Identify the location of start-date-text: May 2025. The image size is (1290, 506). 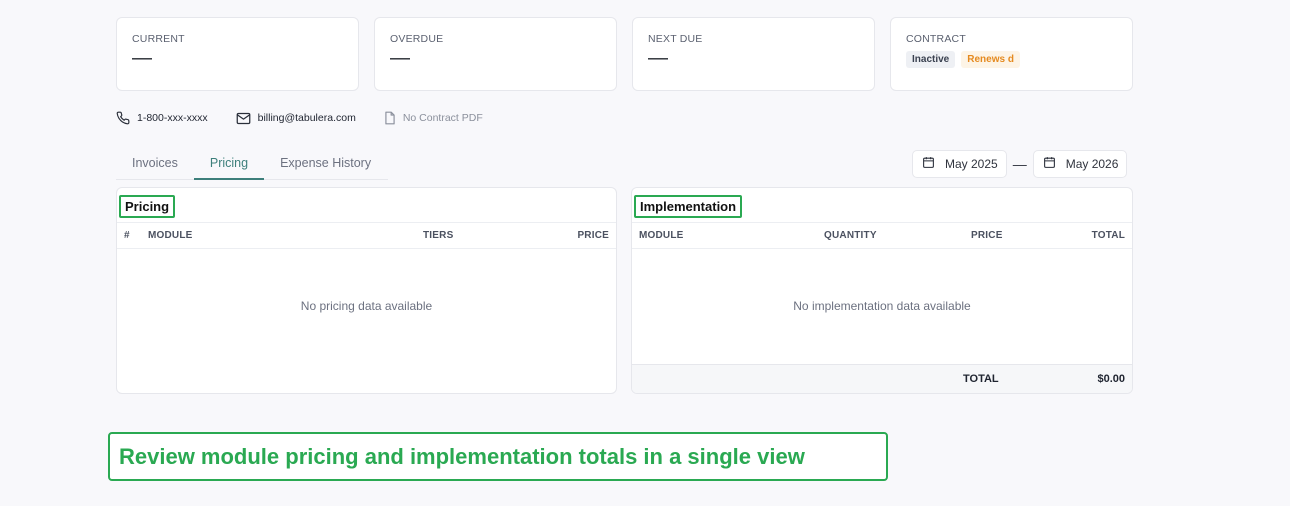
(971, 164).